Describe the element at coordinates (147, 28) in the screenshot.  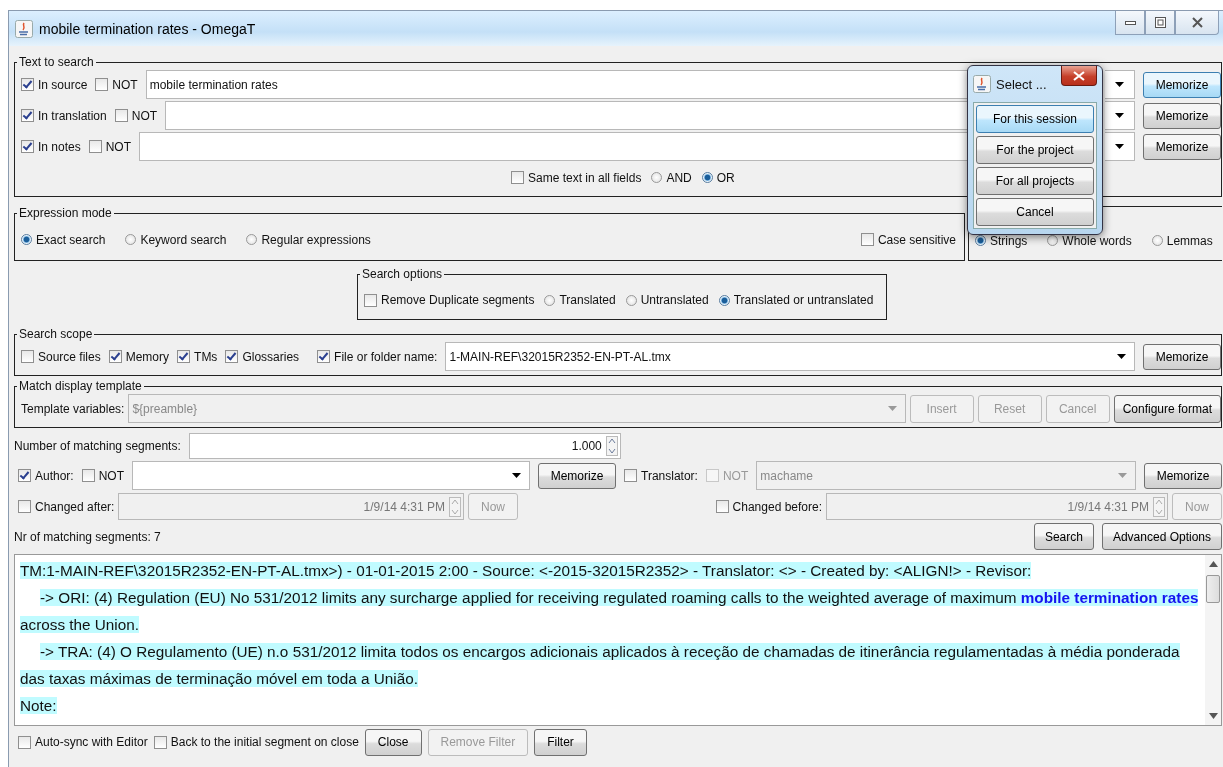
I see `window-title: mobile termination rates - OmegaT` at that location.